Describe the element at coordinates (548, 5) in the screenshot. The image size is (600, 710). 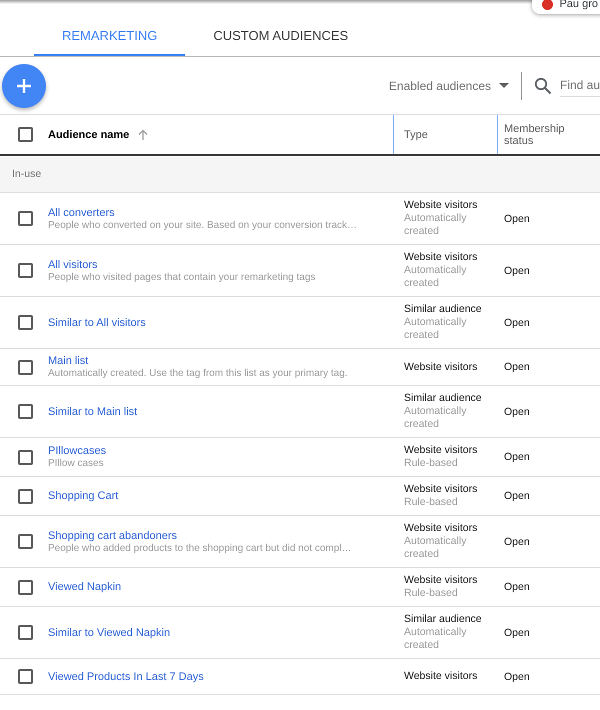
I see `alert-icon` at that location.